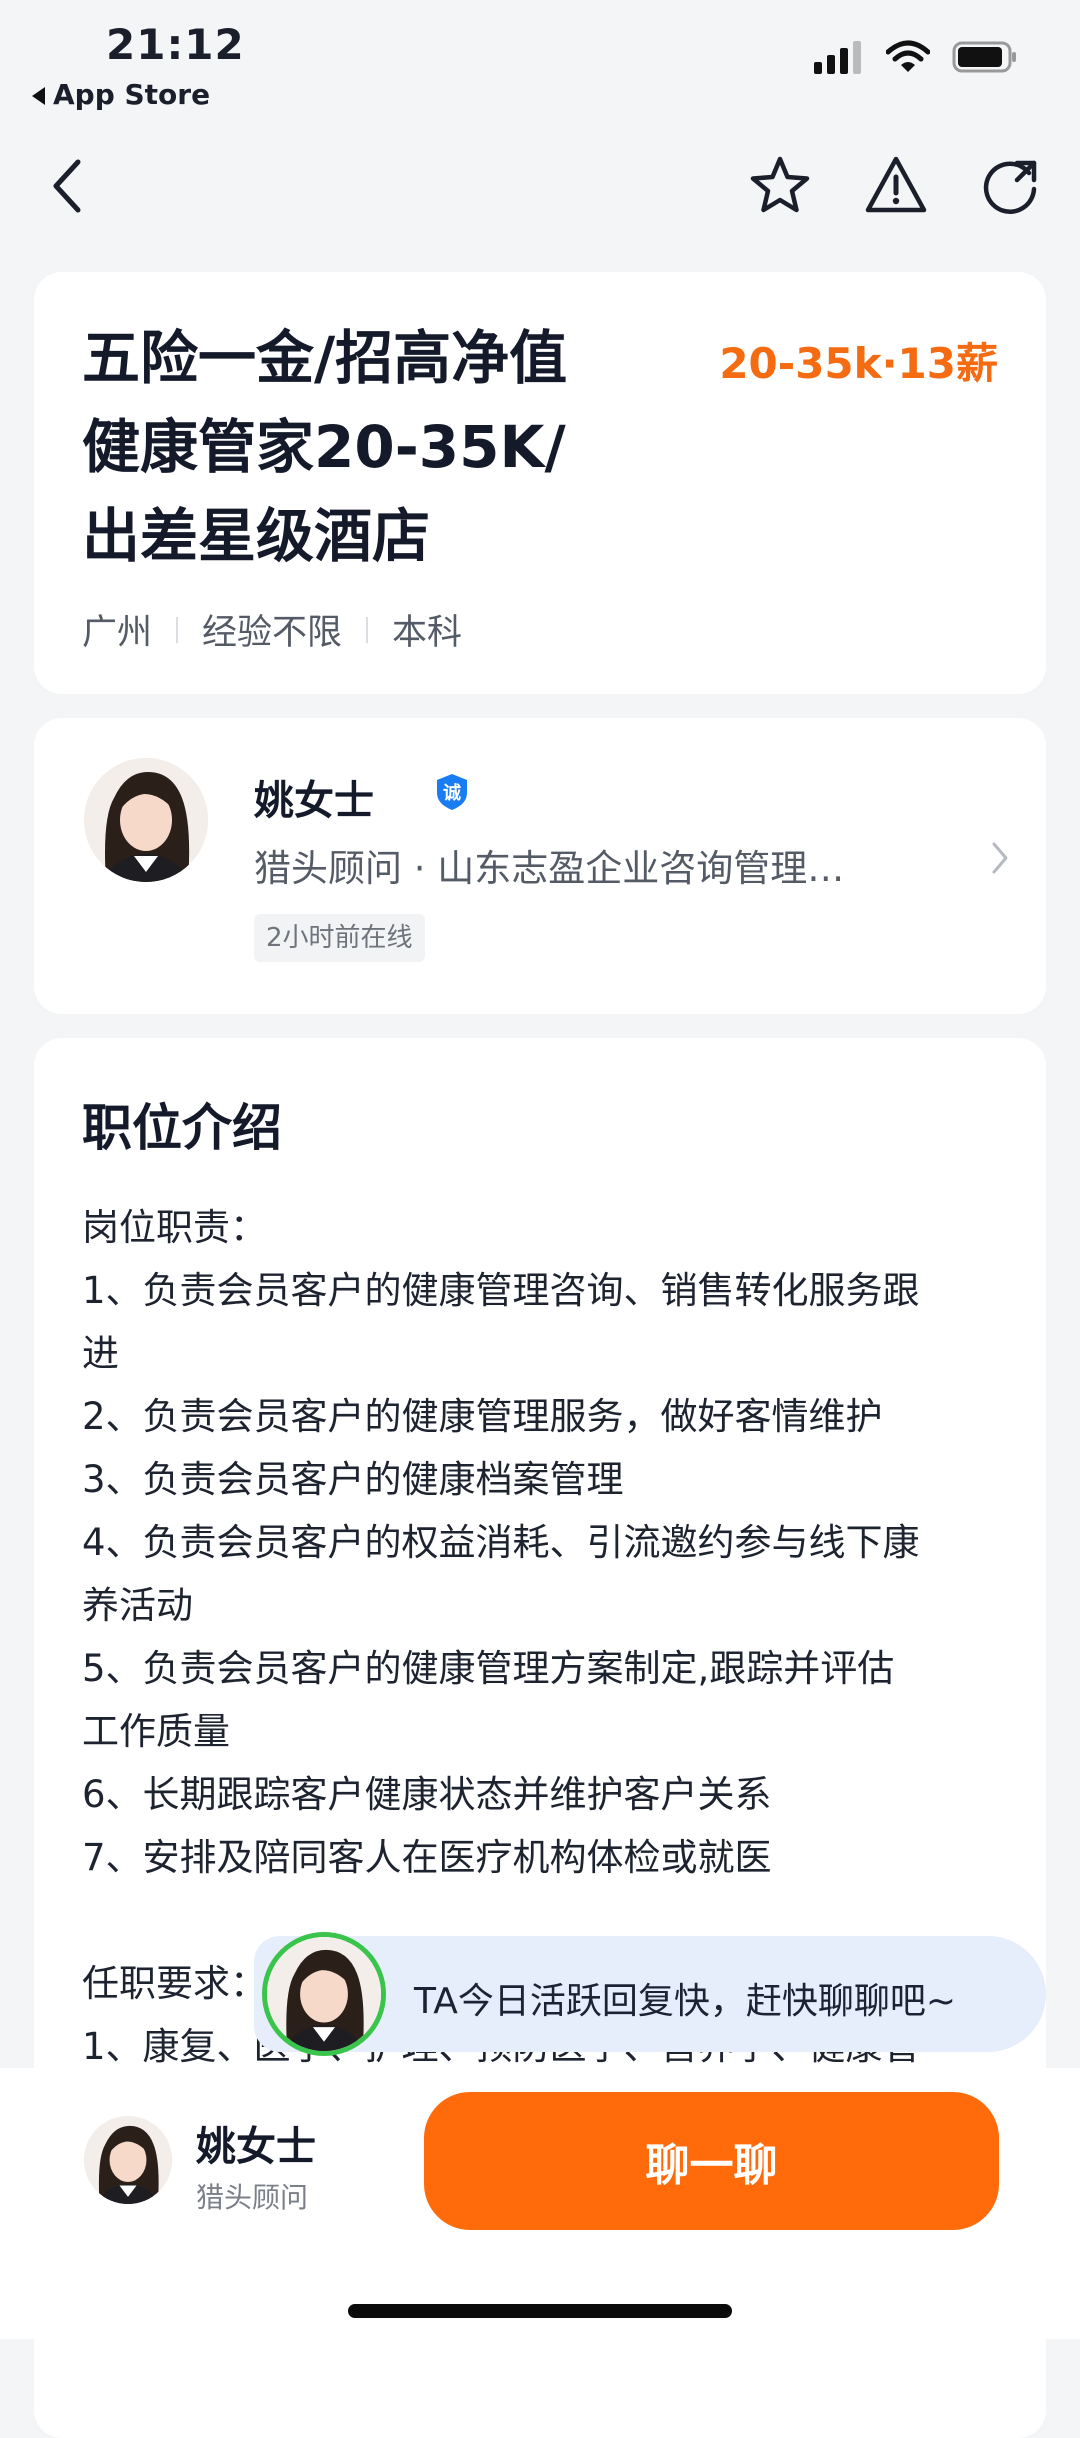 This screenshot has width=1080, height=2438. Describe the element at coordinates (146, 820) in the screenshot. I see `recruiter-avatar` at that location.